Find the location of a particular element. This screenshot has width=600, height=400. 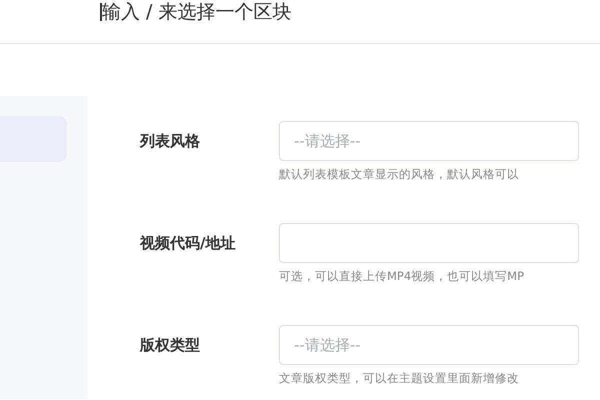

help-text: 默认列表模板文章显示的风格，默认风格可以 is located at coordinates (399, 174).